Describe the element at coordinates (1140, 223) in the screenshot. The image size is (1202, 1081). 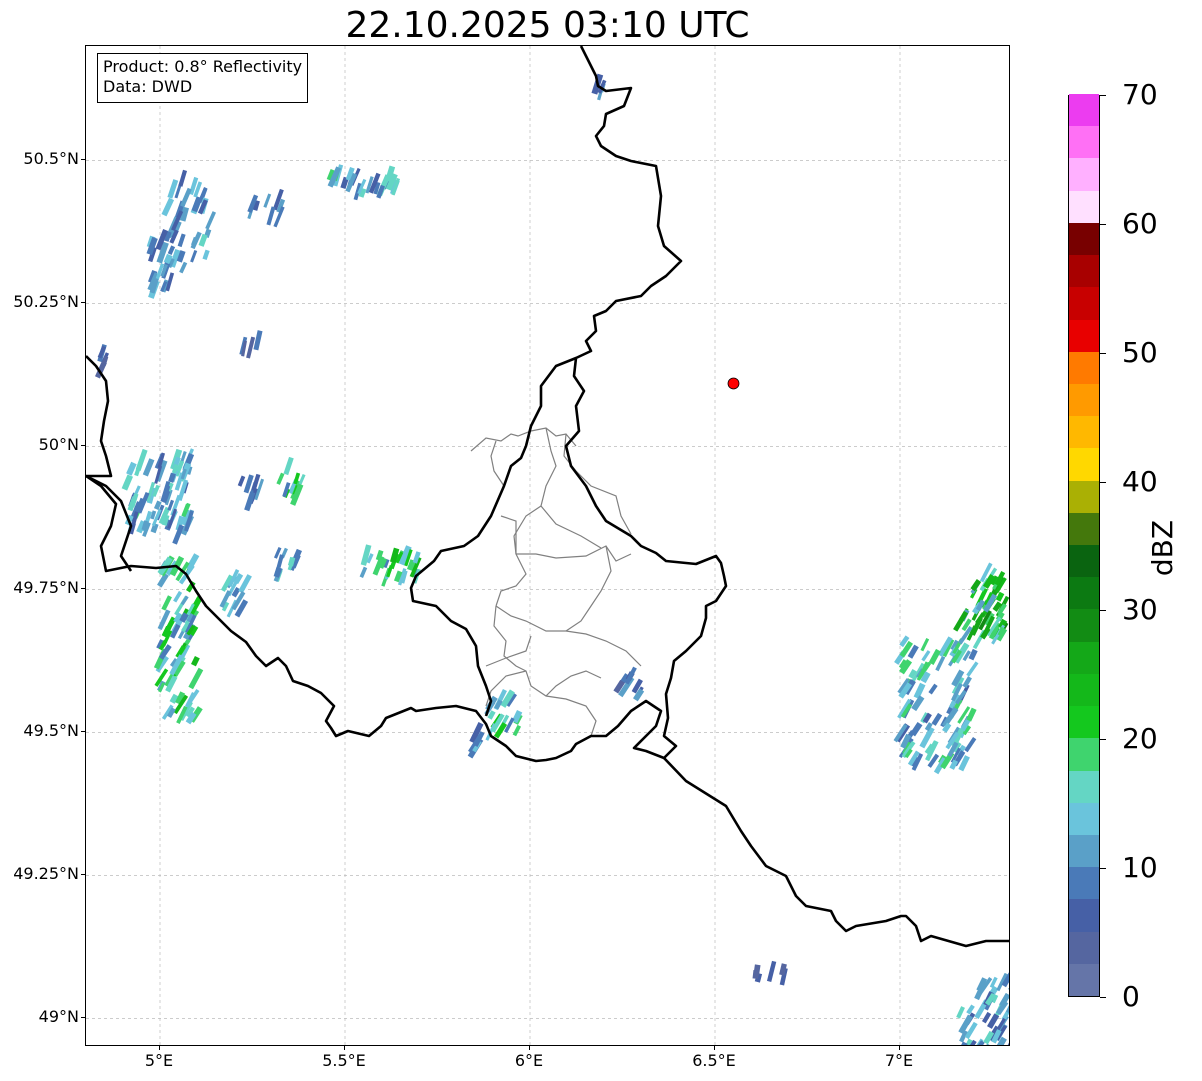
I see `colorbar-tick-label: 60` at that location.